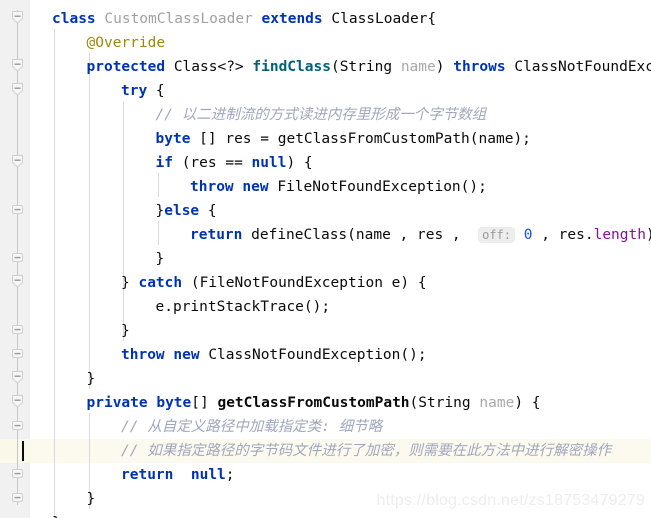 This screenshot has height=518, width=651. Describe the element at coordinates (413, 235) in the screenshot. I see `code-token-plain: (name , res ,` at that location.